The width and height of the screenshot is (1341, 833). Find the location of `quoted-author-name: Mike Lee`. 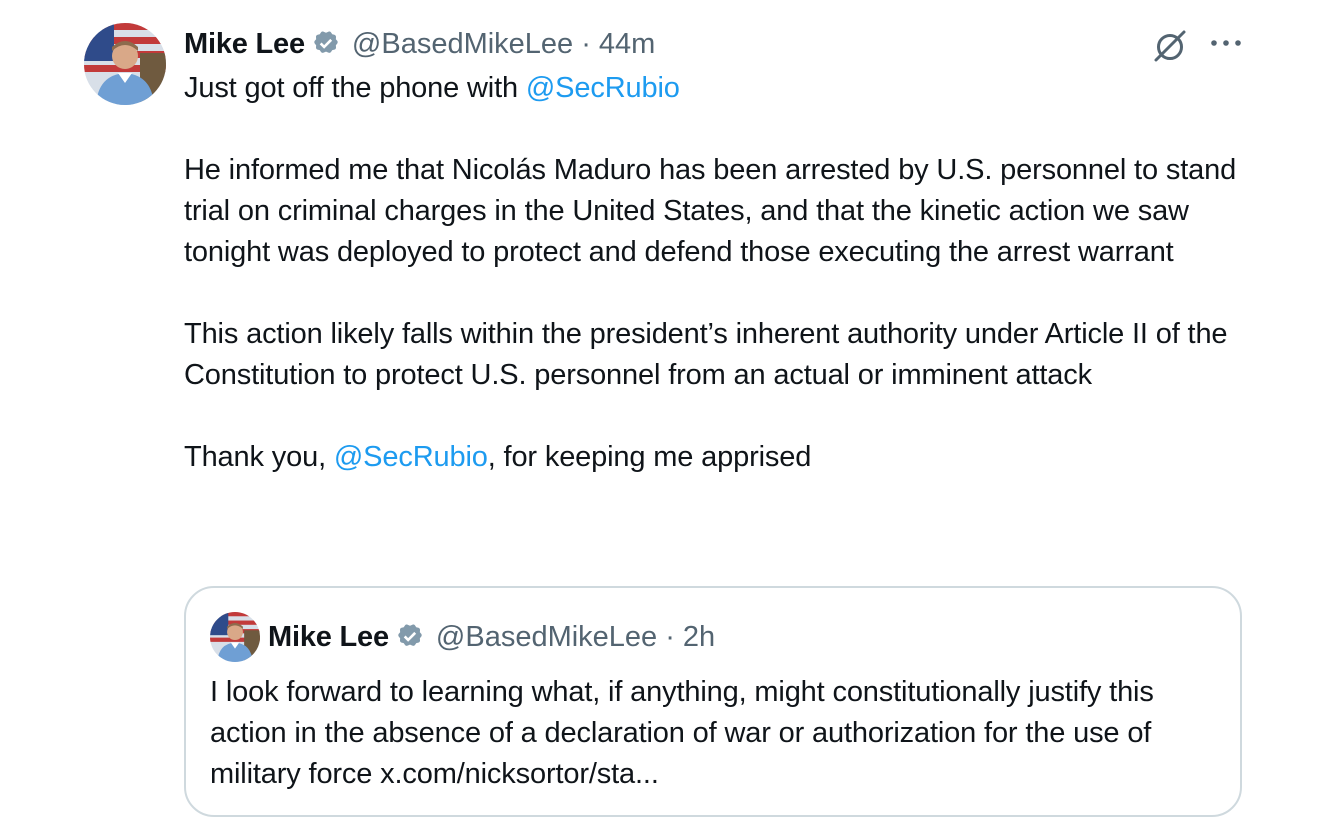

quoted-author-name: Mike Lee is located at coordinates (328, 637).